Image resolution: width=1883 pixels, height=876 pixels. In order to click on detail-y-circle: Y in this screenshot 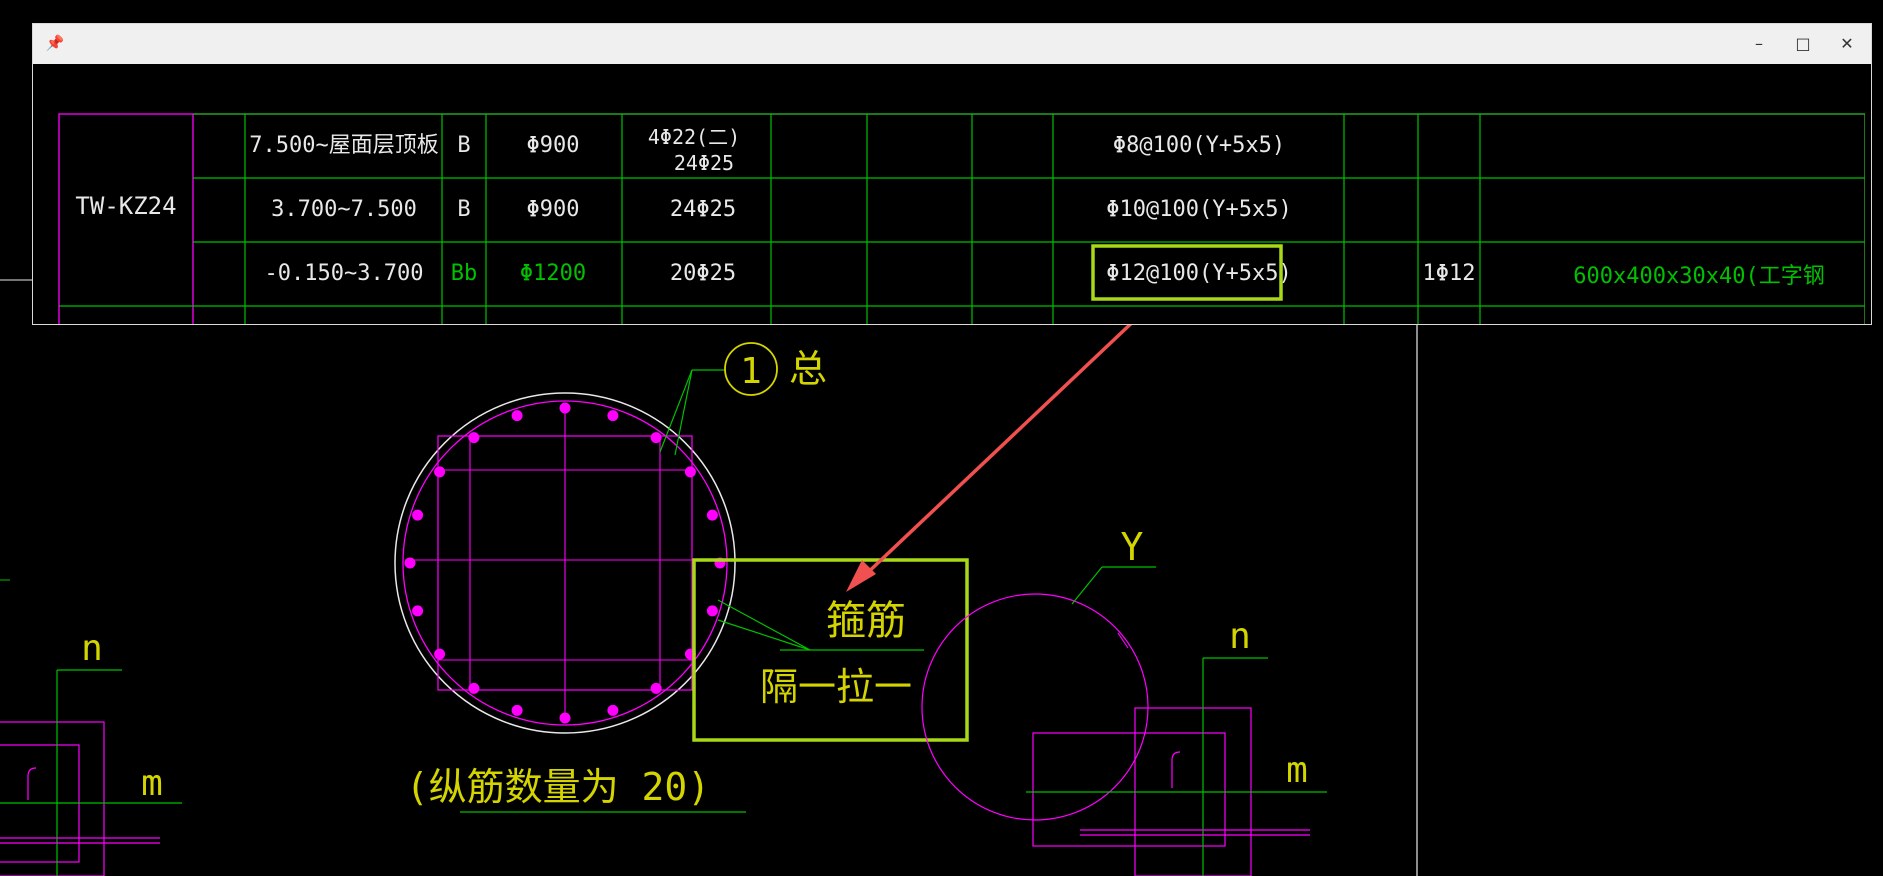, I will do `click(1038, 673)`.